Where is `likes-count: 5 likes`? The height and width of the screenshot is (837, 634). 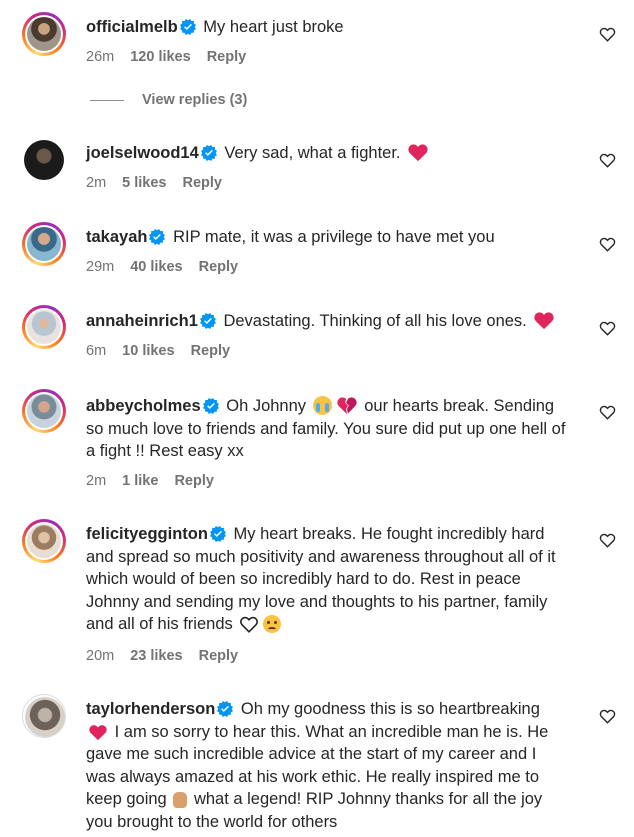 likes-count: 5 likes is located at coordinates (144, 183).